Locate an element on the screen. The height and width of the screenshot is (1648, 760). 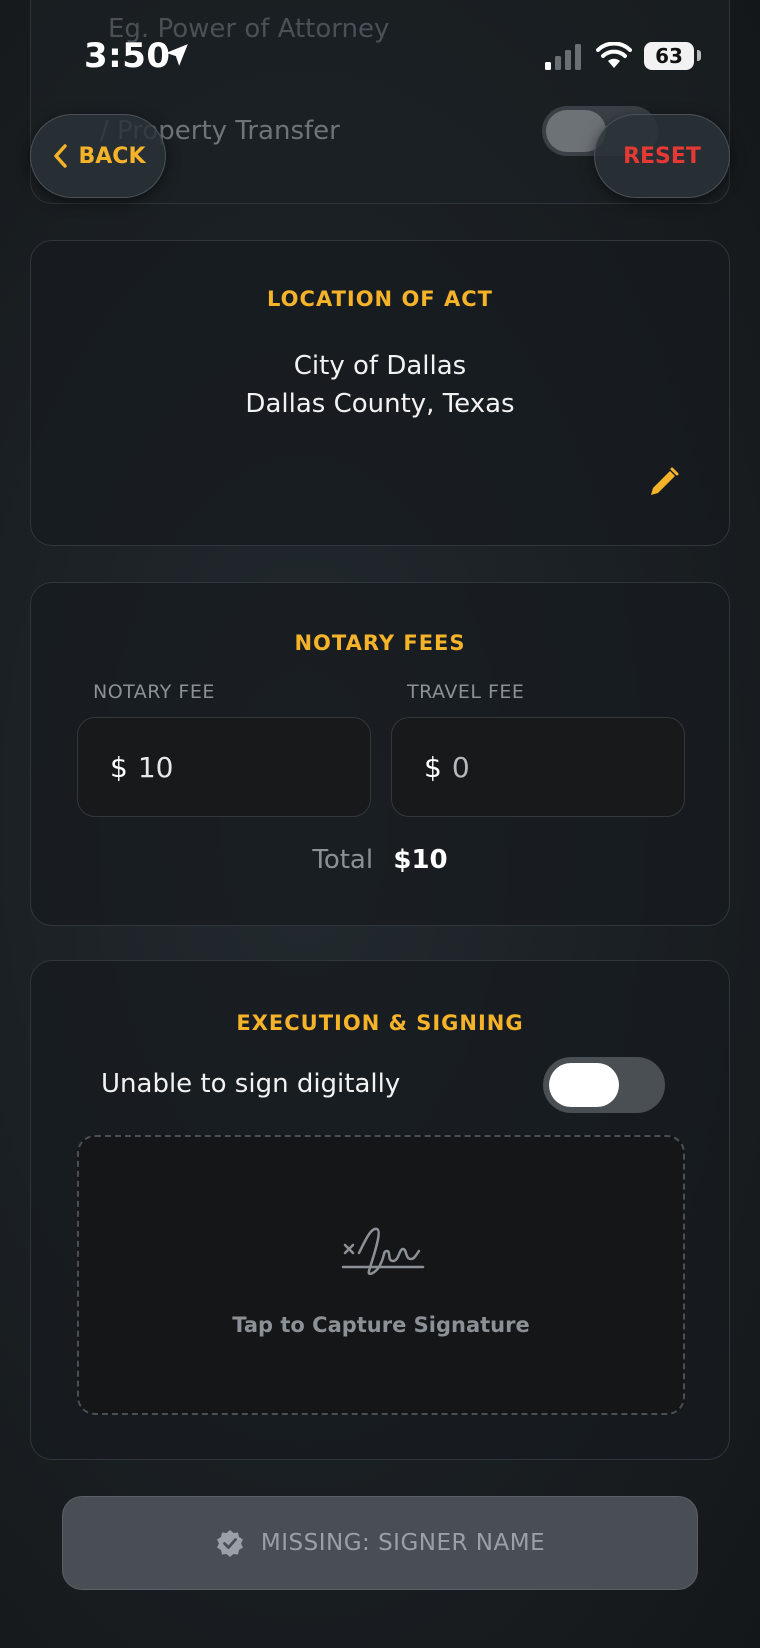
notary-fee-input: $ 10 is located at coordinates (224, 767).